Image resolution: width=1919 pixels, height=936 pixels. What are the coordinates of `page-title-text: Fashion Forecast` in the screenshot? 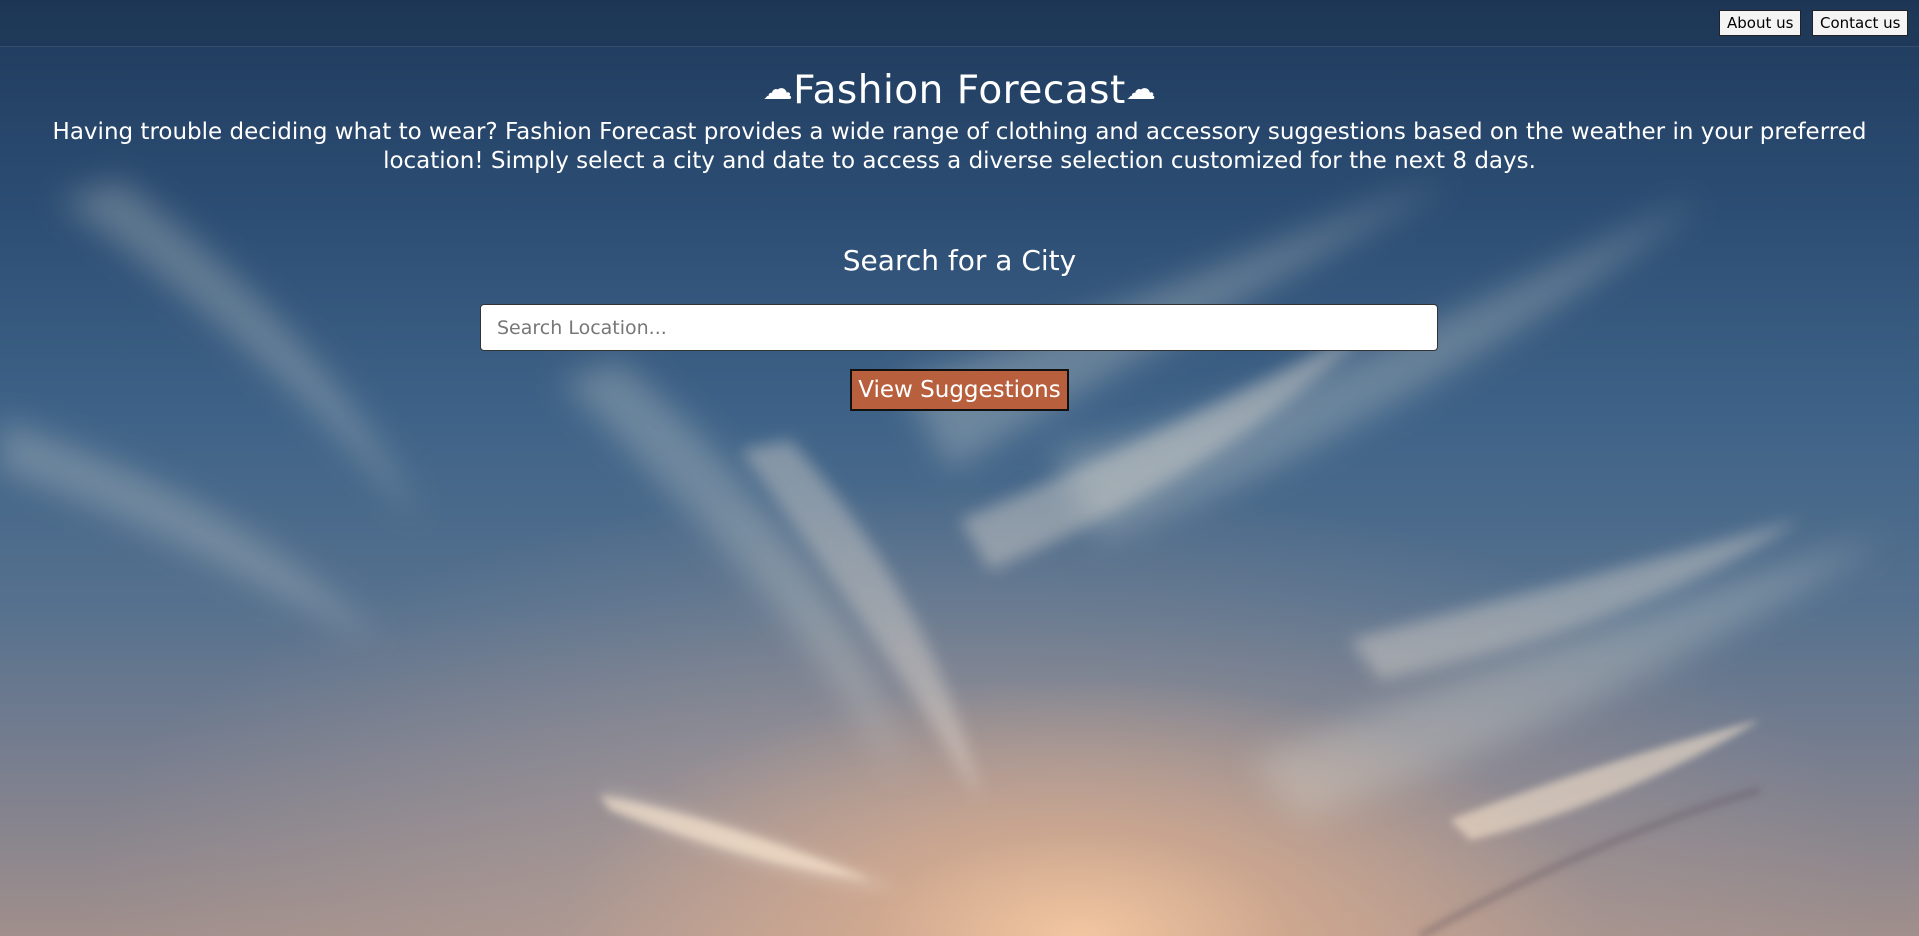 It's located at (959, 90).